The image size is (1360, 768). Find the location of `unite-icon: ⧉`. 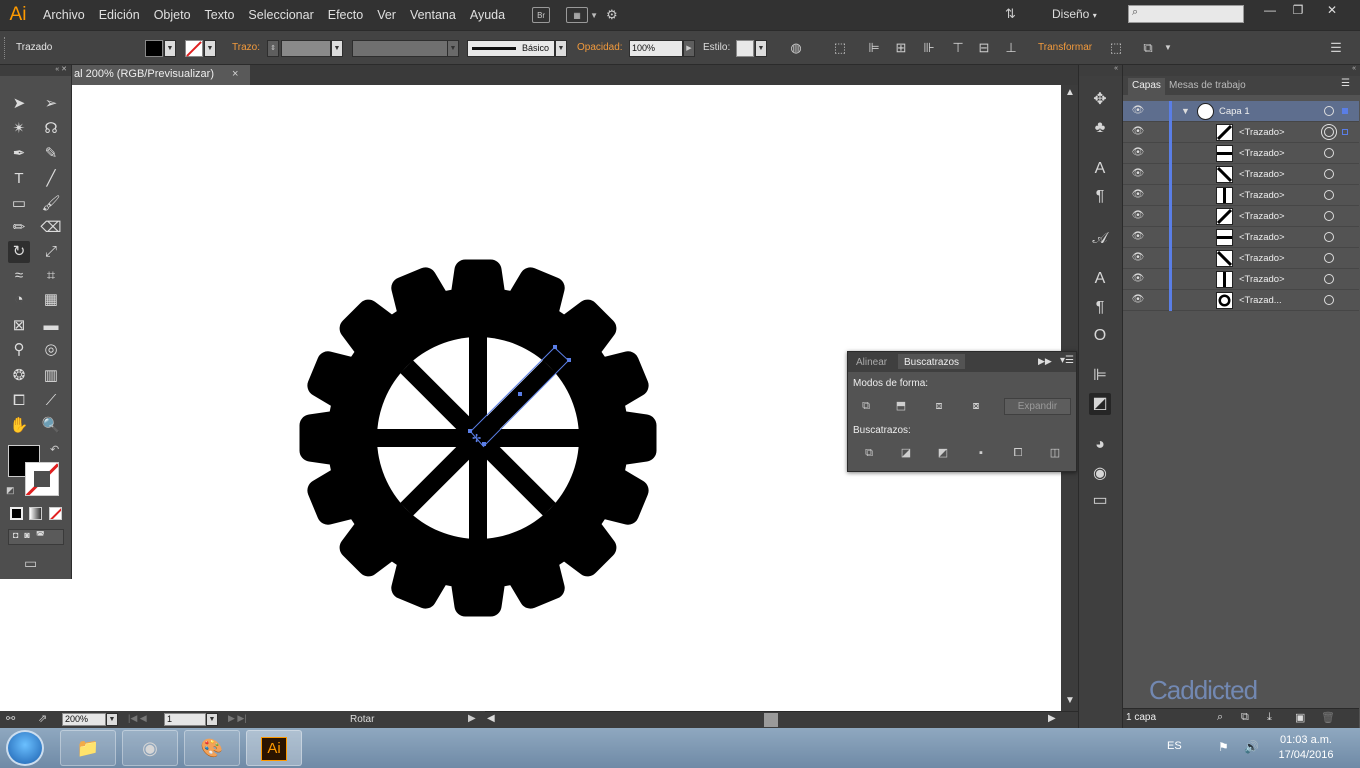

unite-icon: ⧉ is located at coordinates (866, 406).